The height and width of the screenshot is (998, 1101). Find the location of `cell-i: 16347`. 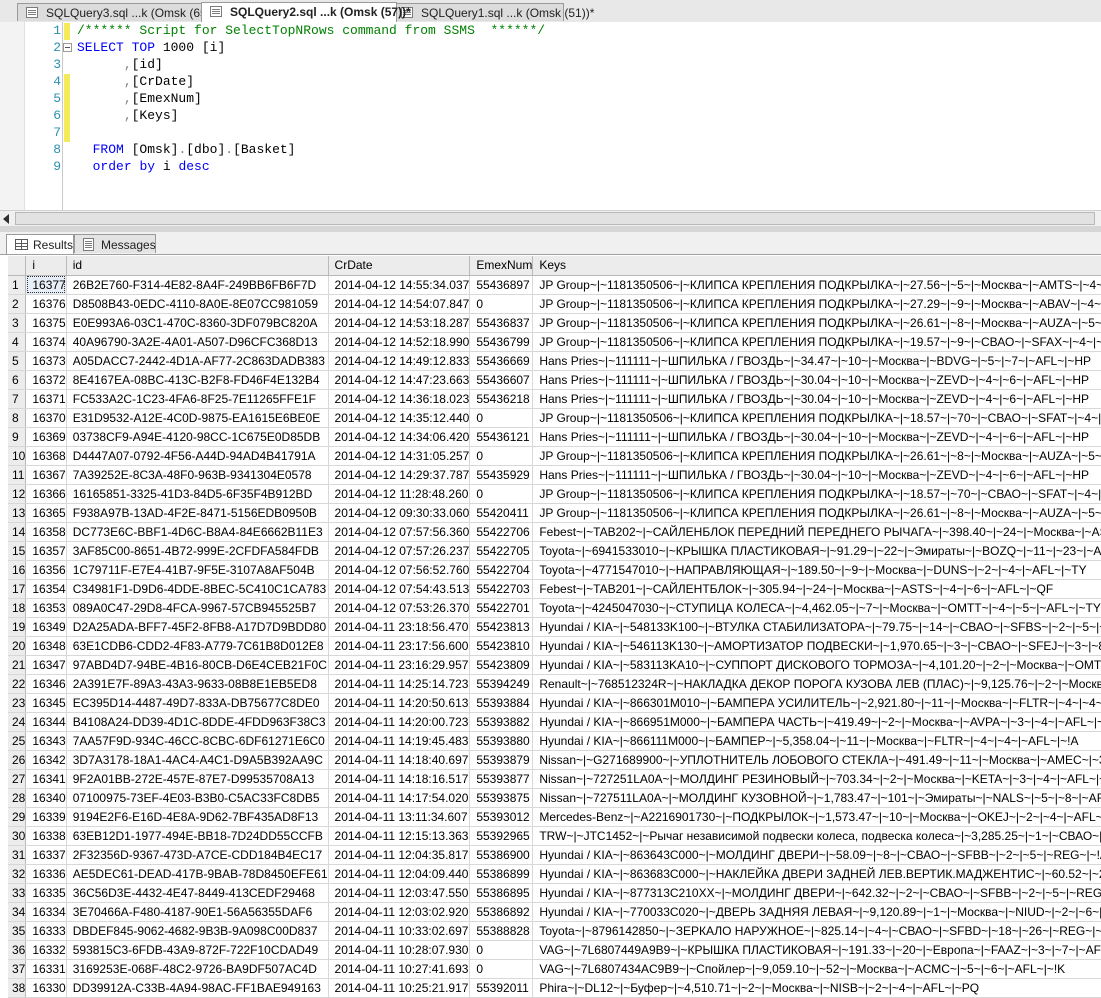

cell-i: 16347 is located at coordinates (46, 665).